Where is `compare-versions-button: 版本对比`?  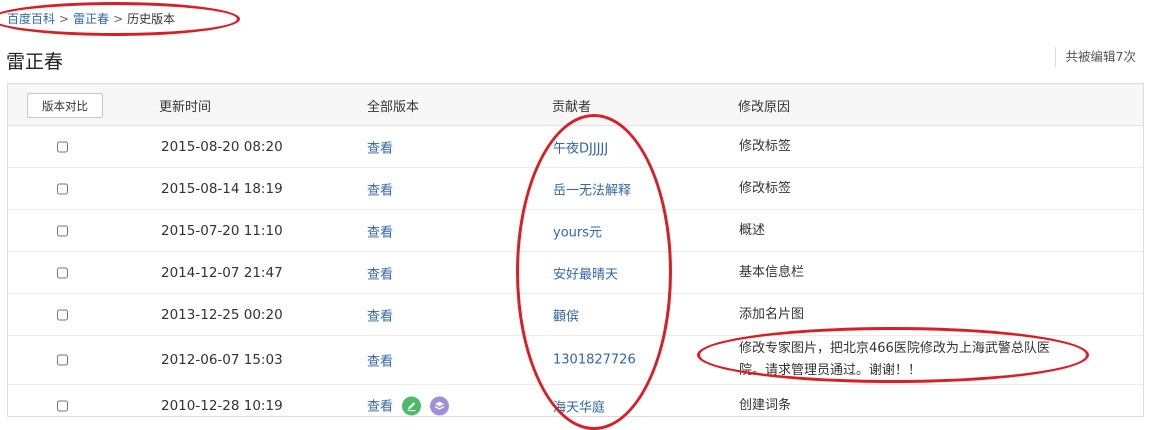 compare-versions-button: 版本对比 is located at coordinates (65, 105).